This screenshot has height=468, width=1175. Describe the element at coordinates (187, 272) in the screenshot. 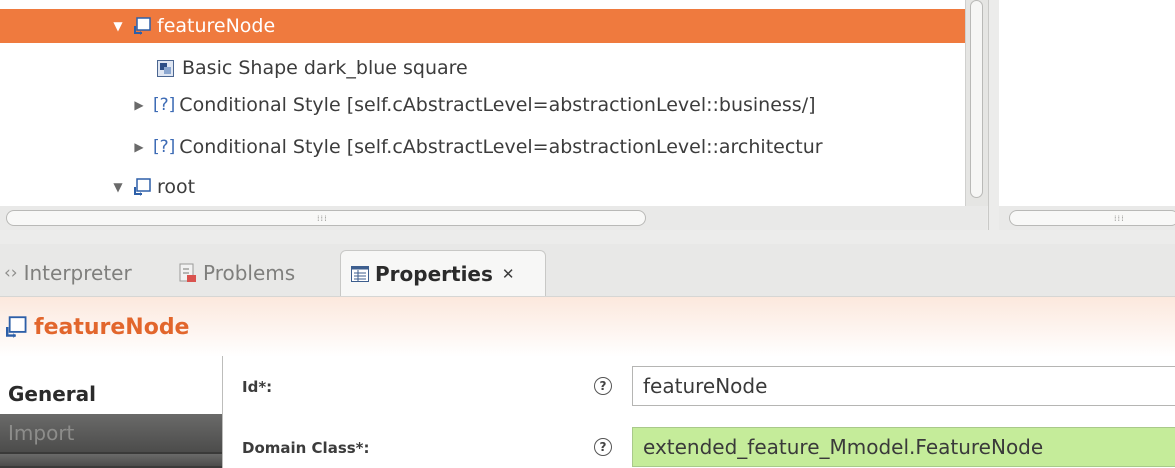

I see `problems-icon` at that location.